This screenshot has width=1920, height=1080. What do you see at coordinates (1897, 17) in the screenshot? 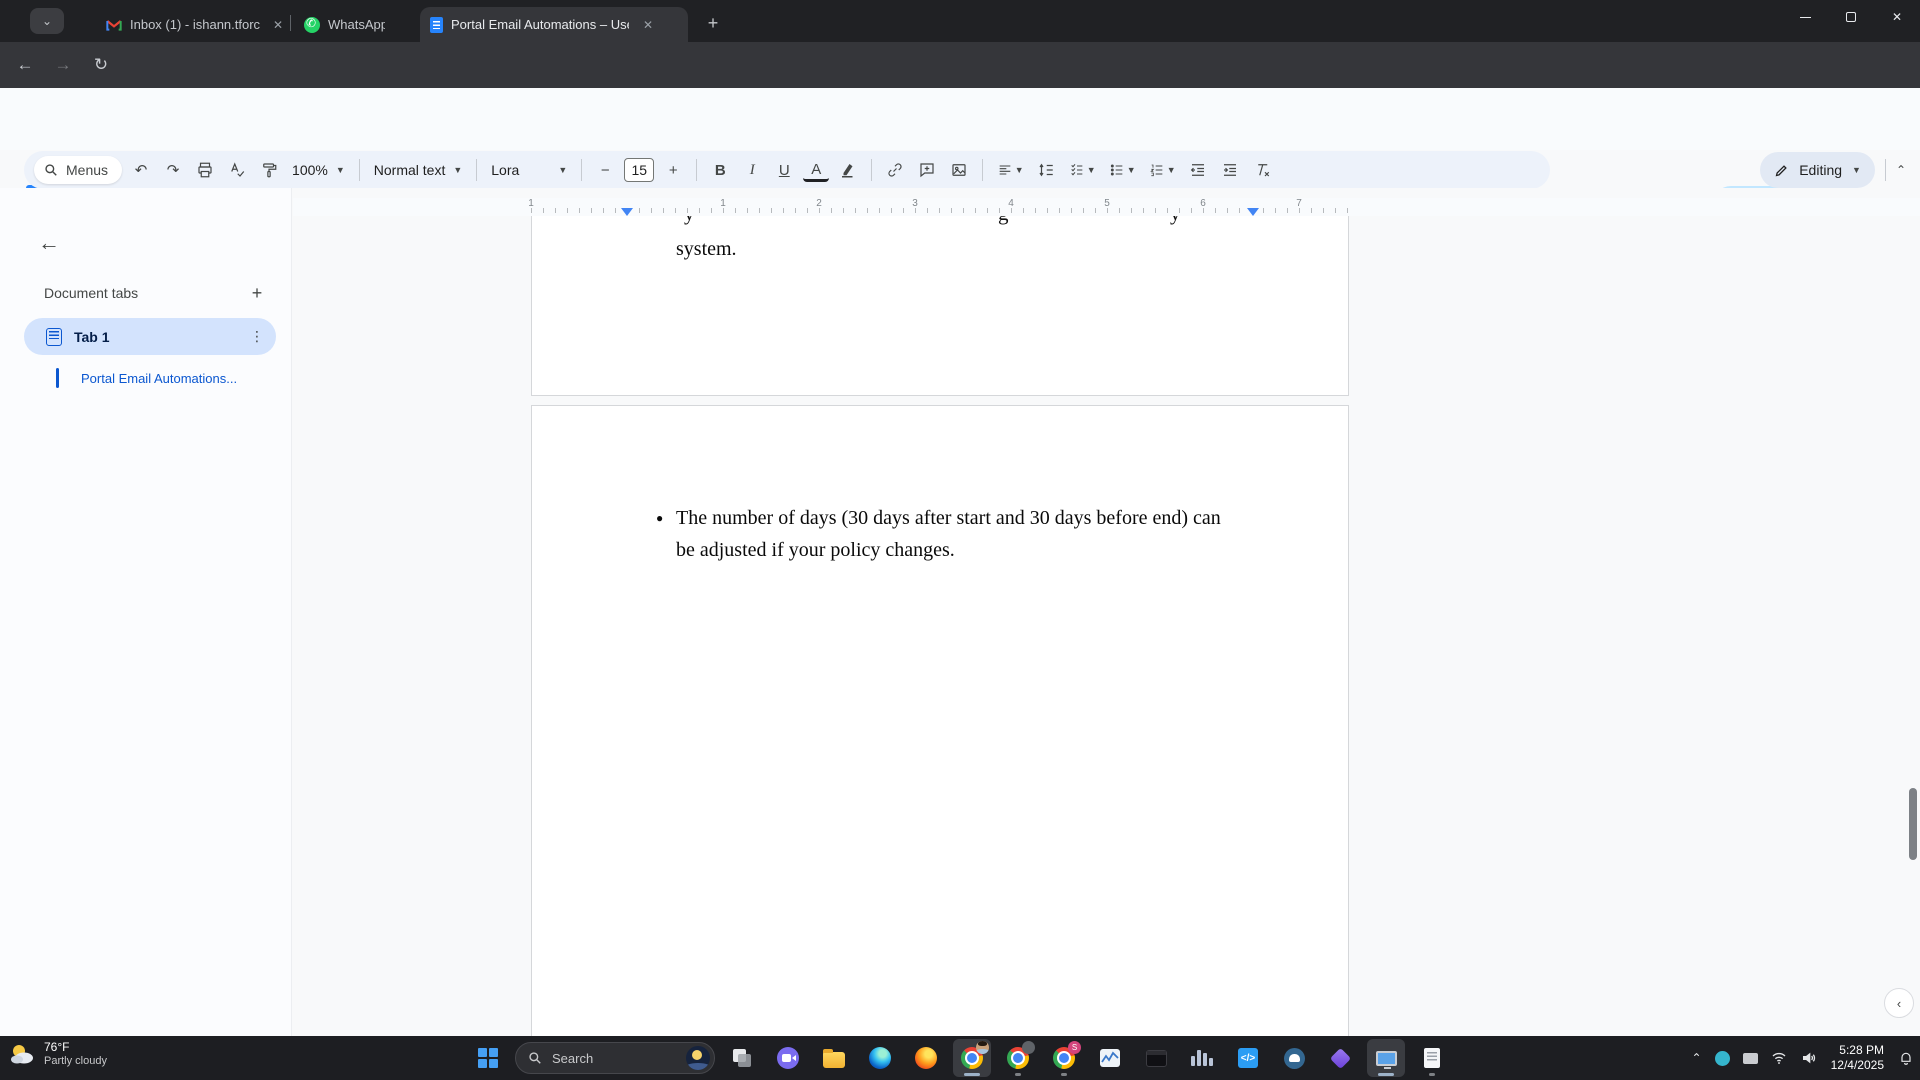
I see `window-close-button: ✕` at bounding box center [1897, 17].